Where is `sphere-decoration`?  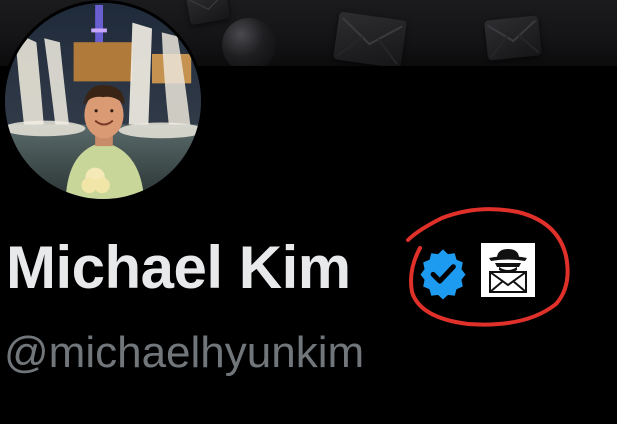 sphere-decoration is located at coordinates (249, 42).